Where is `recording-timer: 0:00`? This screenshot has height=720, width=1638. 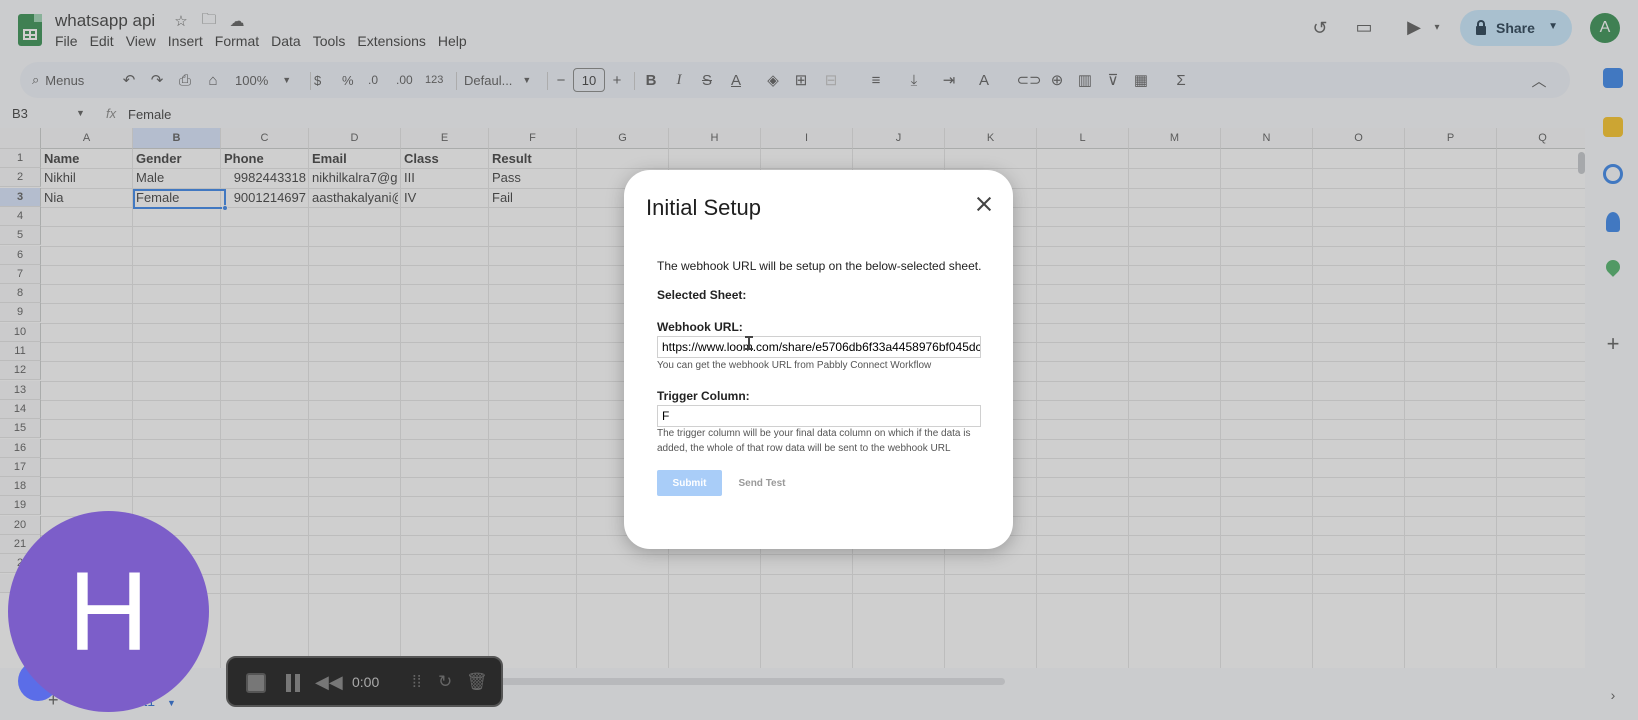 recording-timer: 0:00 is located at coordinates (366, 682).